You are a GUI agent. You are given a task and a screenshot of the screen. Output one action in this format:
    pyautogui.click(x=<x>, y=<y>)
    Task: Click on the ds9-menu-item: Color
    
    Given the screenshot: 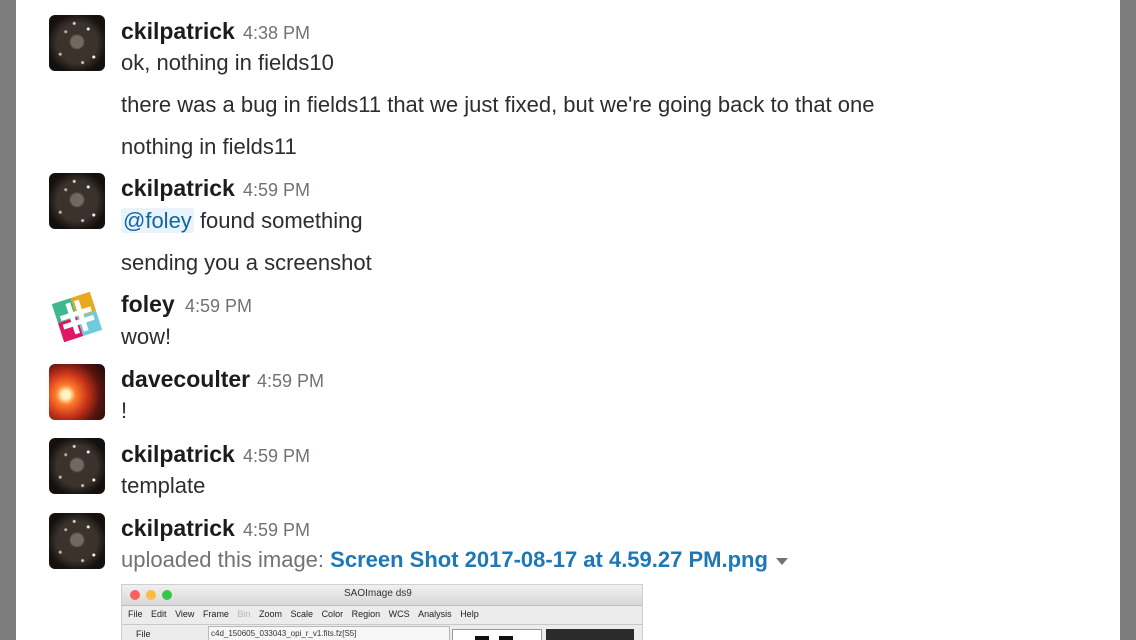 What is the action you would take?
    pyautogui.click(x=332, y=614)
    